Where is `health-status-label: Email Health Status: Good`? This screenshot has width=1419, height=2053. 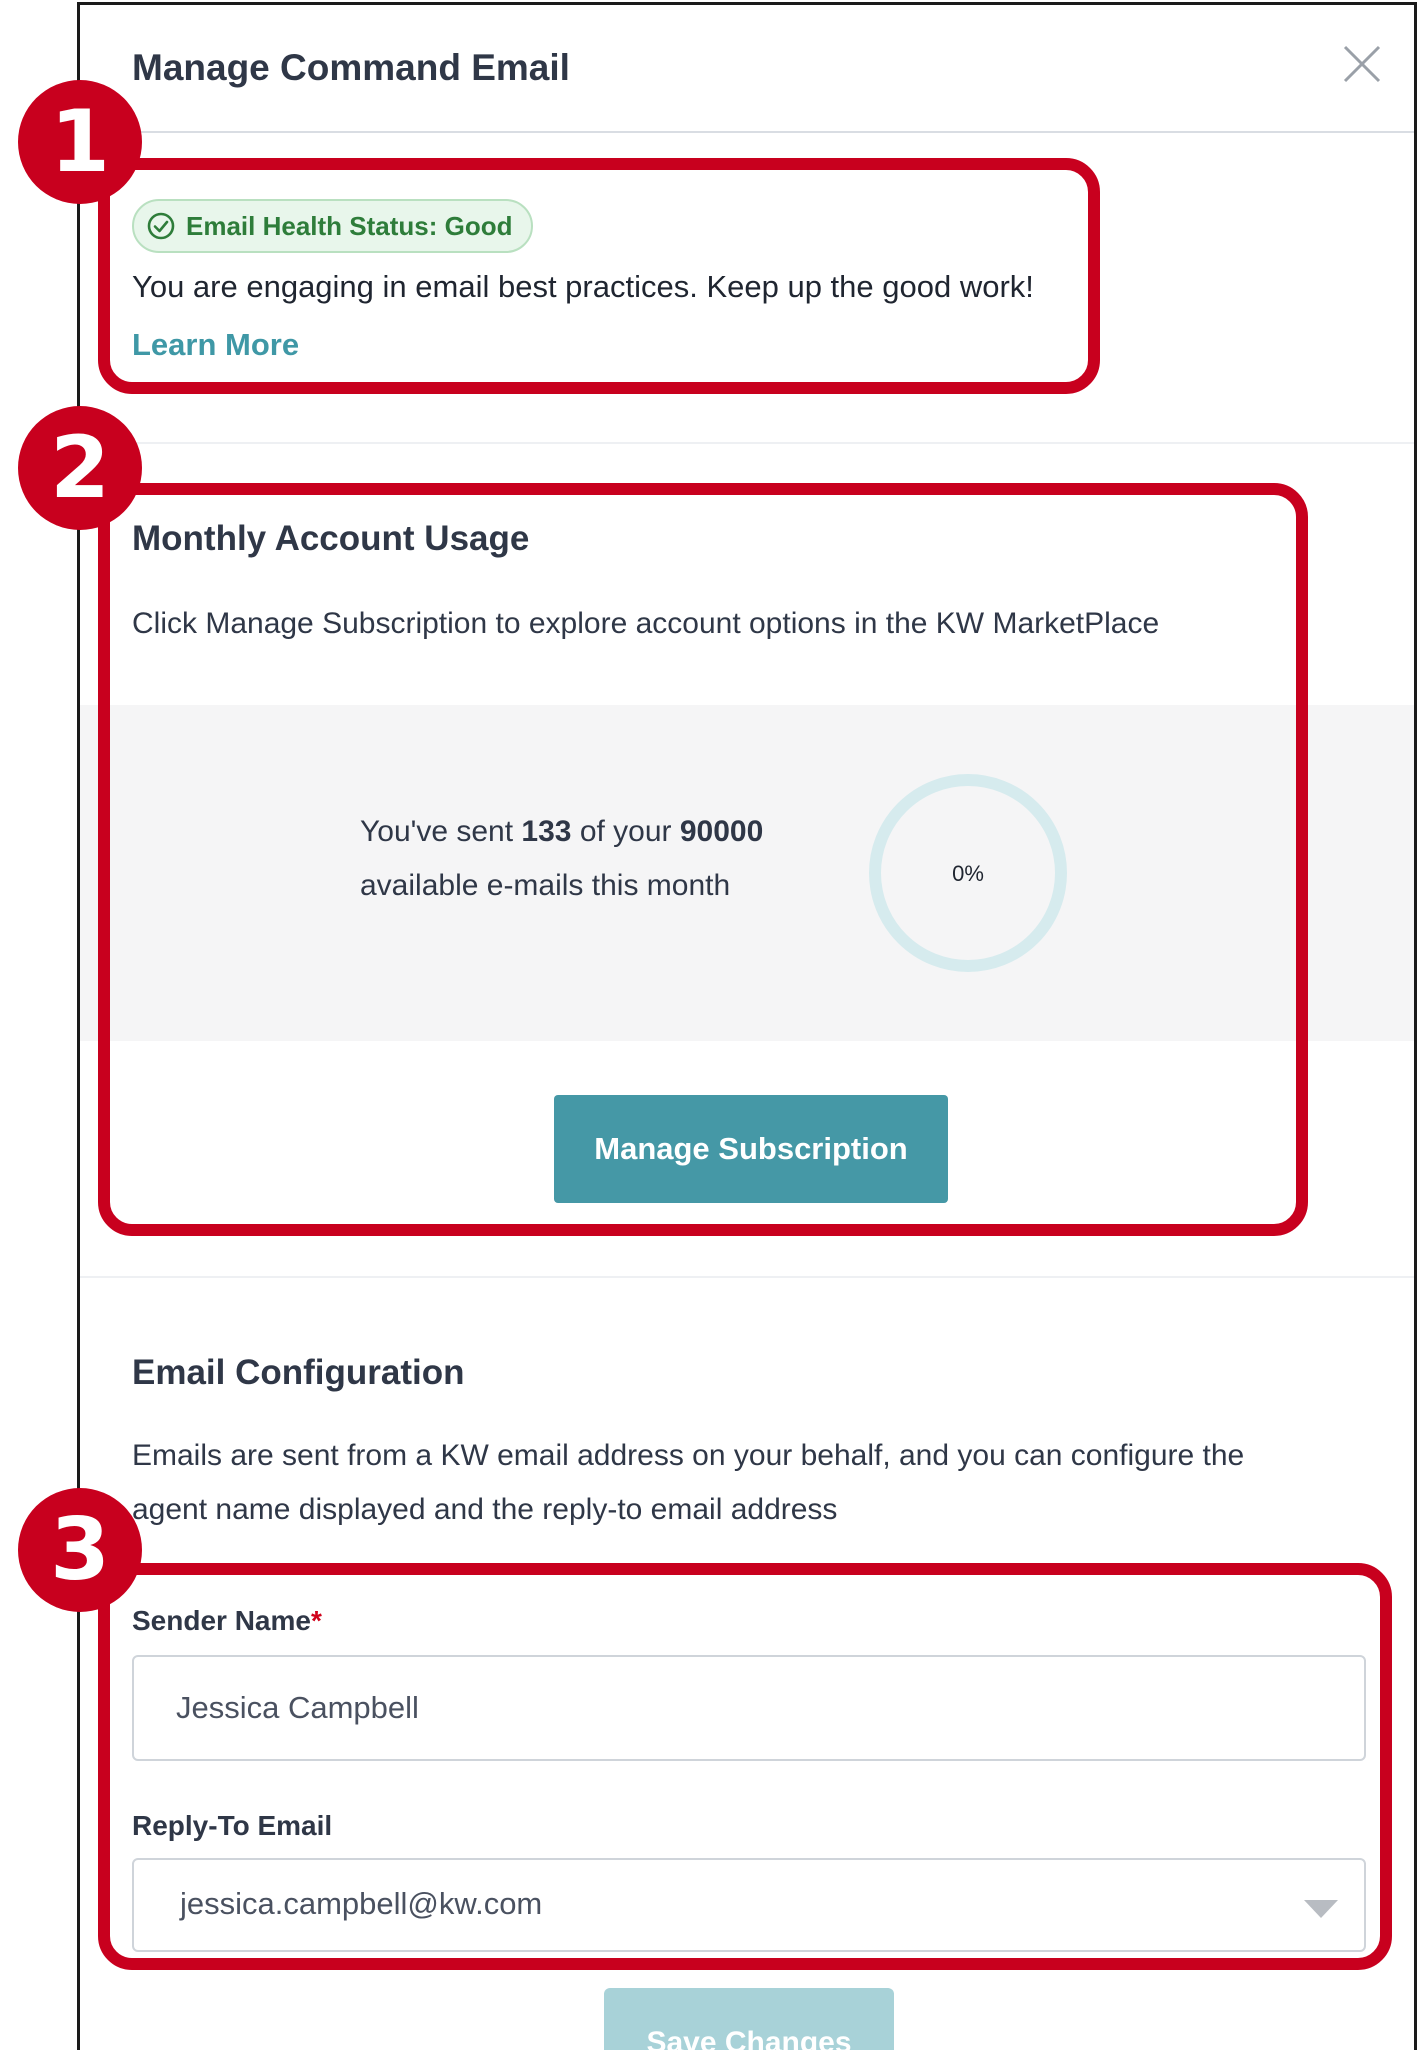 health-status-label: Email Health Status: Good is located at coordinates (349, 225).